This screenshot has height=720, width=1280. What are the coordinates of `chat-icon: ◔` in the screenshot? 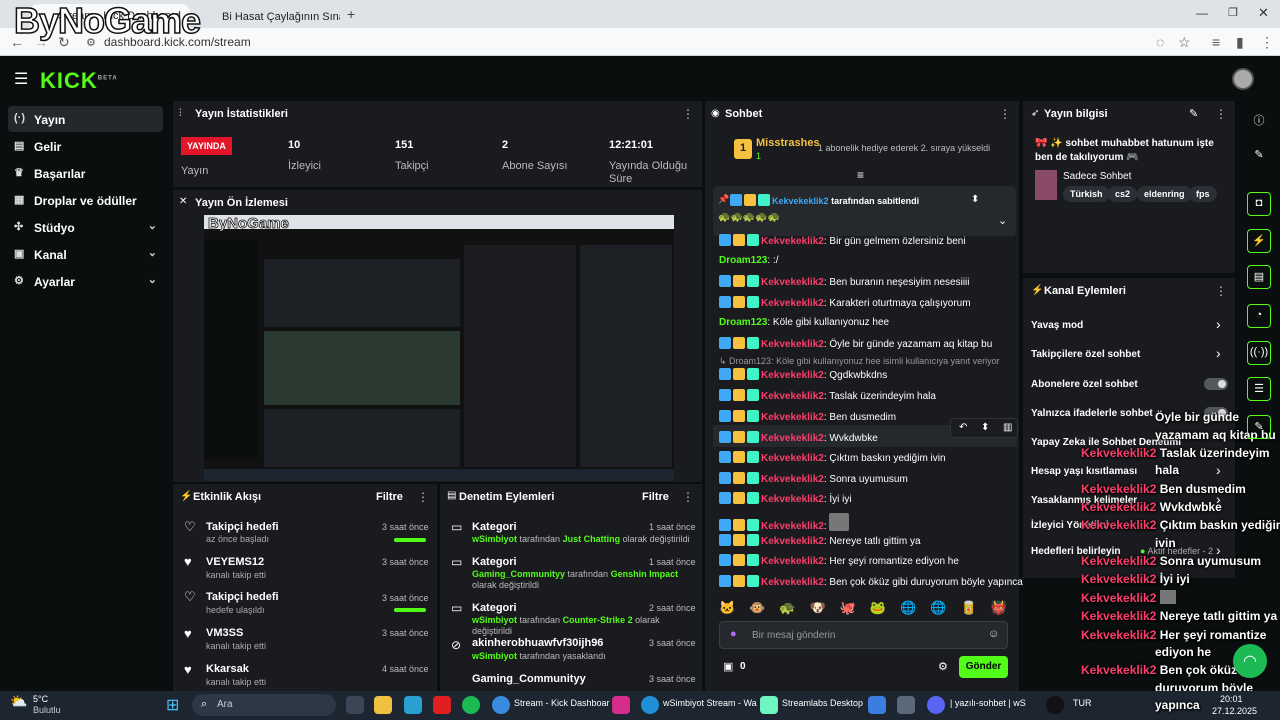 It's located at (1259, 316).